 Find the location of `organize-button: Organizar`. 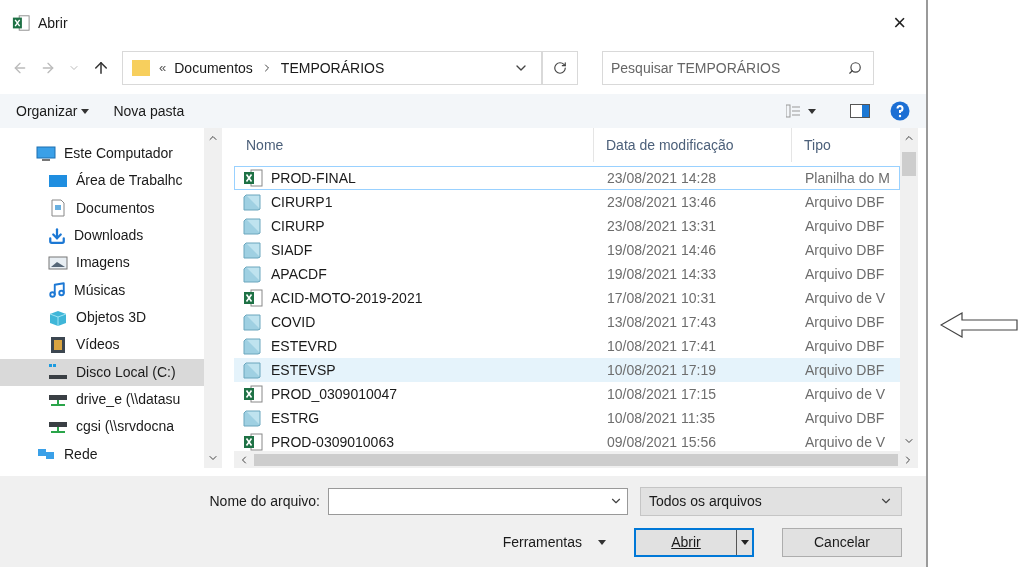

organize-button: Organizar is located at coordinates (53, 111).